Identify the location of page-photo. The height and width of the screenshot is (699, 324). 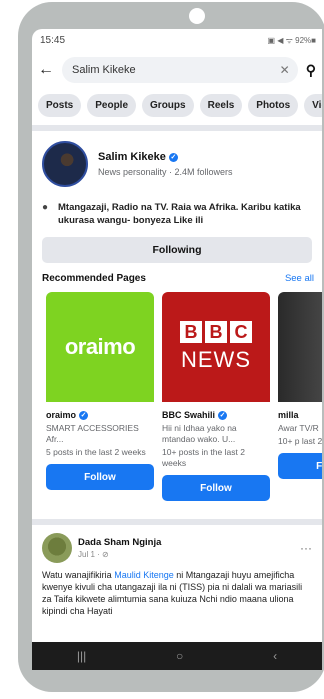
(300, 347).